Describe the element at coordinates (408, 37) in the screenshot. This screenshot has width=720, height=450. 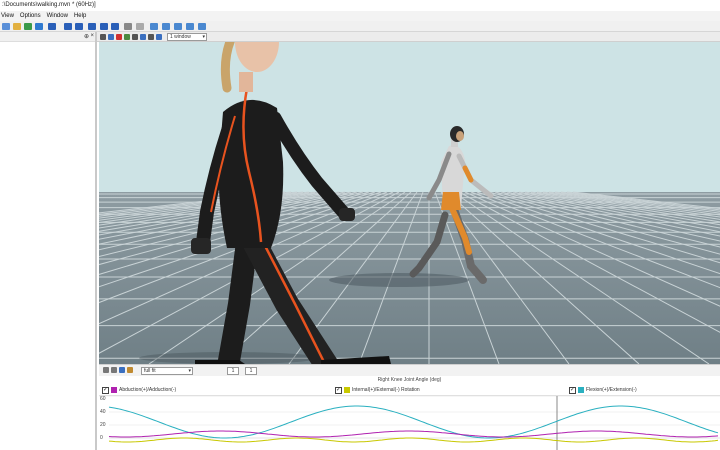
I see `viewport-toolbar: 1 window ▾` at that location.